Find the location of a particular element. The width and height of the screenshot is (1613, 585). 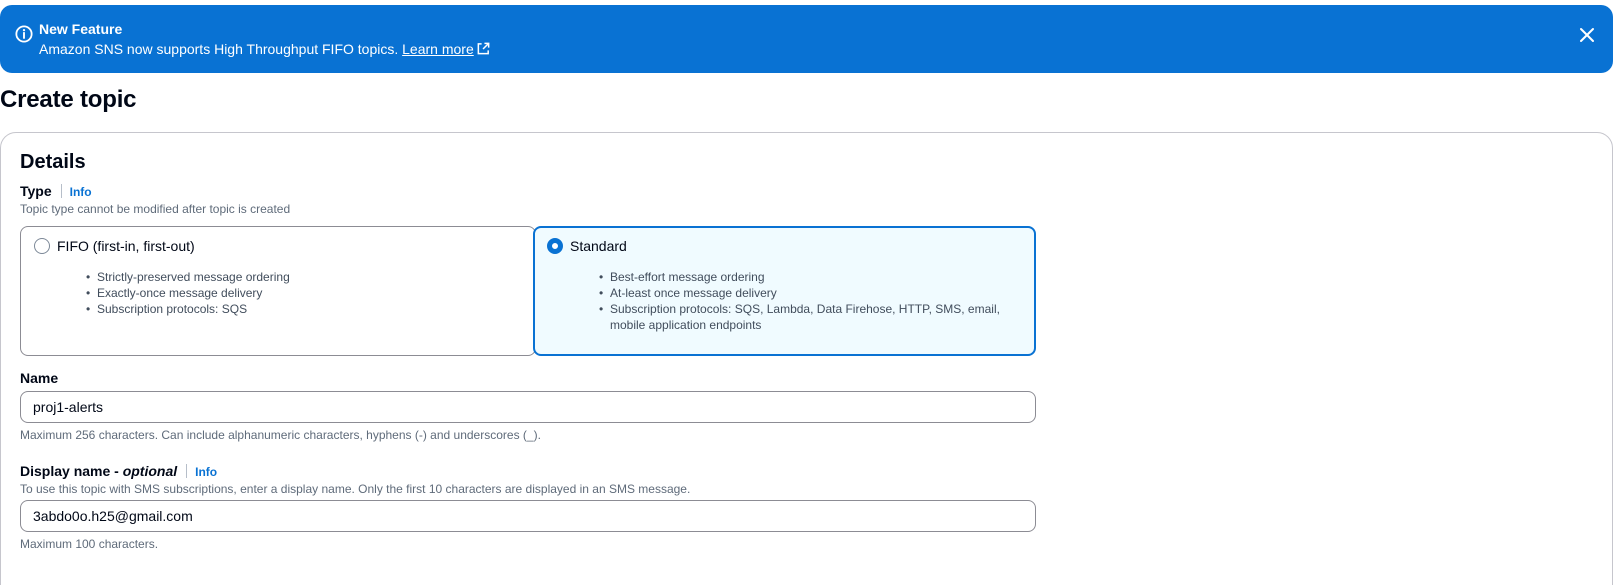

flash-title: New Feature is located at coordinates (81, 29).